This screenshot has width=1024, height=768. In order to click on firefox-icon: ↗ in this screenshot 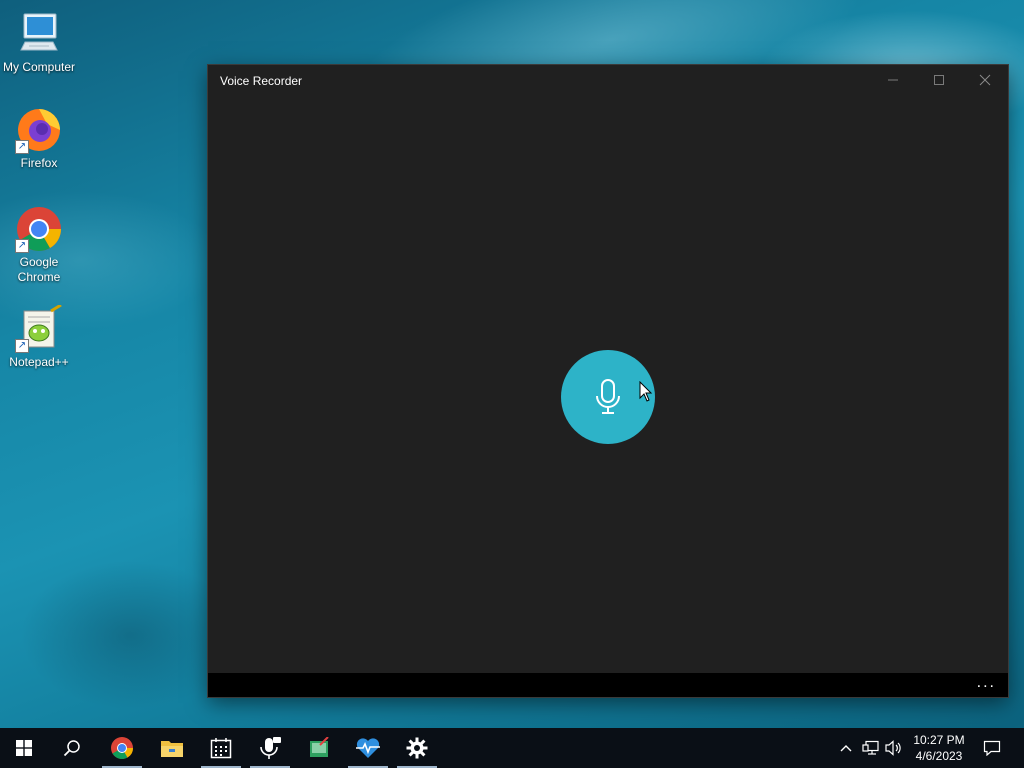, I will do `click(39, 130)`.